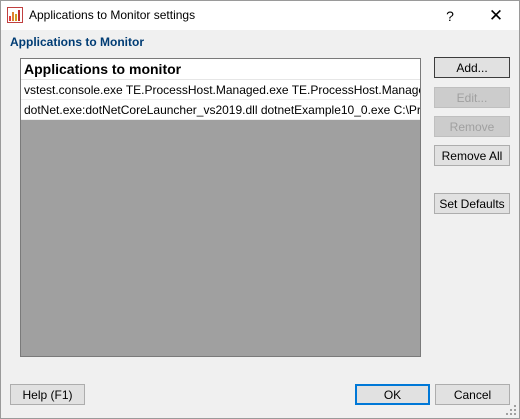  I want to click on remove-button: Remove, so click(472, 126).